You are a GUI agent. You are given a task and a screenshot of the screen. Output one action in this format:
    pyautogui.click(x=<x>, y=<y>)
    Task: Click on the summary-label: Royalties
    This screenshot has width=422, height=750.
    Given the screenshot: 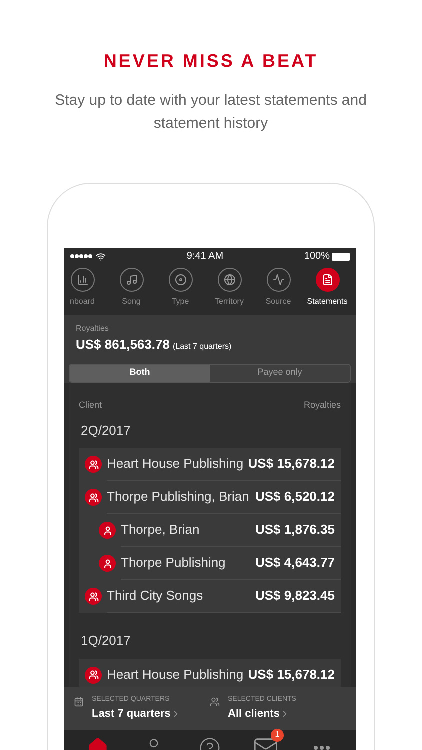 What is the action you would take?
    pyautogui.click(x=93, y=329)
    